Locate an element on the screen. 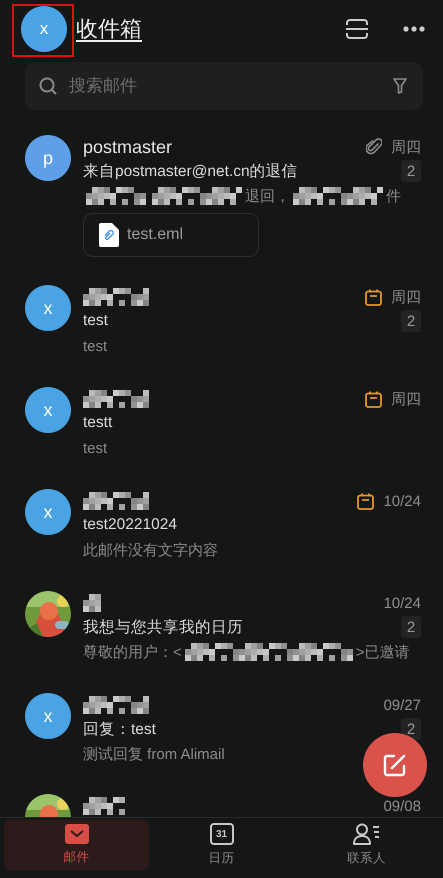 The image size is (443, 878). date-label: 09/08 is located at coordinates (402, 806).